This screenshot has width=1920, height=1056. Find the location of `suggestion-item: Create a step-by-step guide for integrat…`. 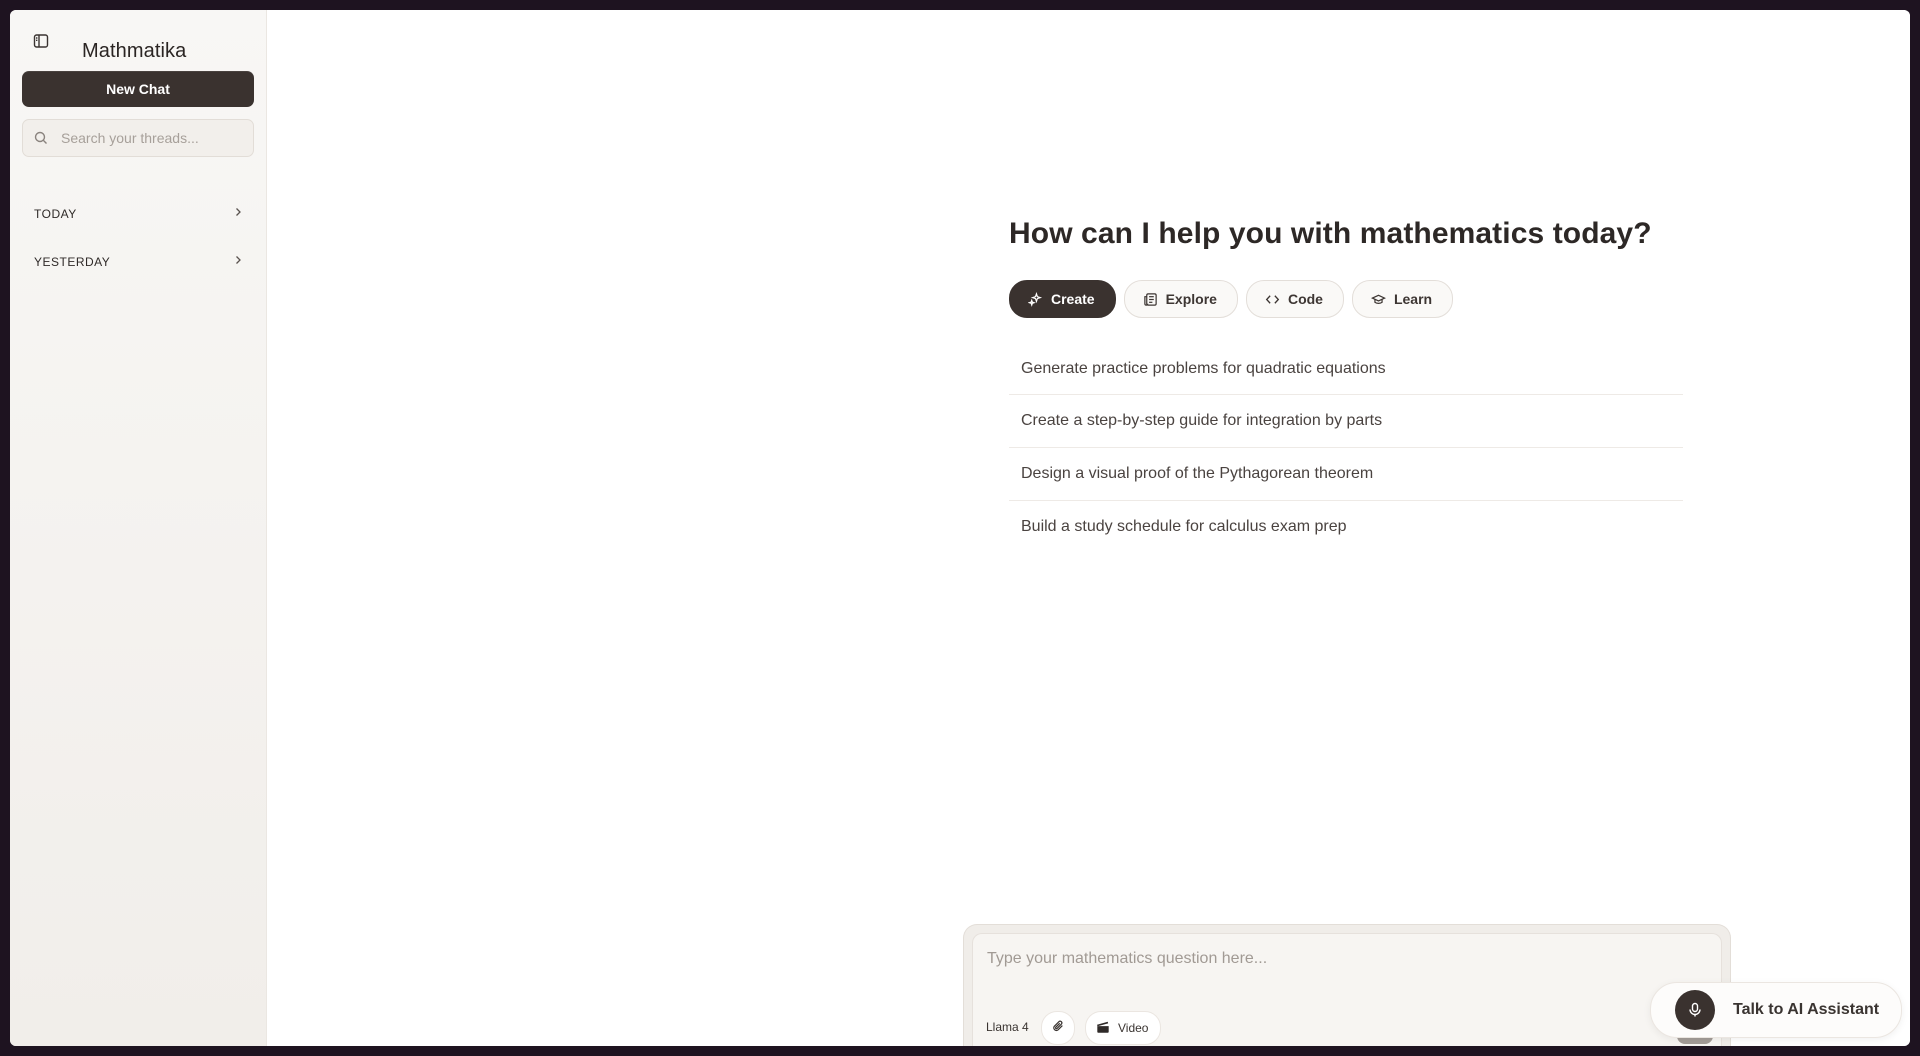

suggestion-item: Create a step-by-step guide for integrat… is located at coordinates (1346, 421).